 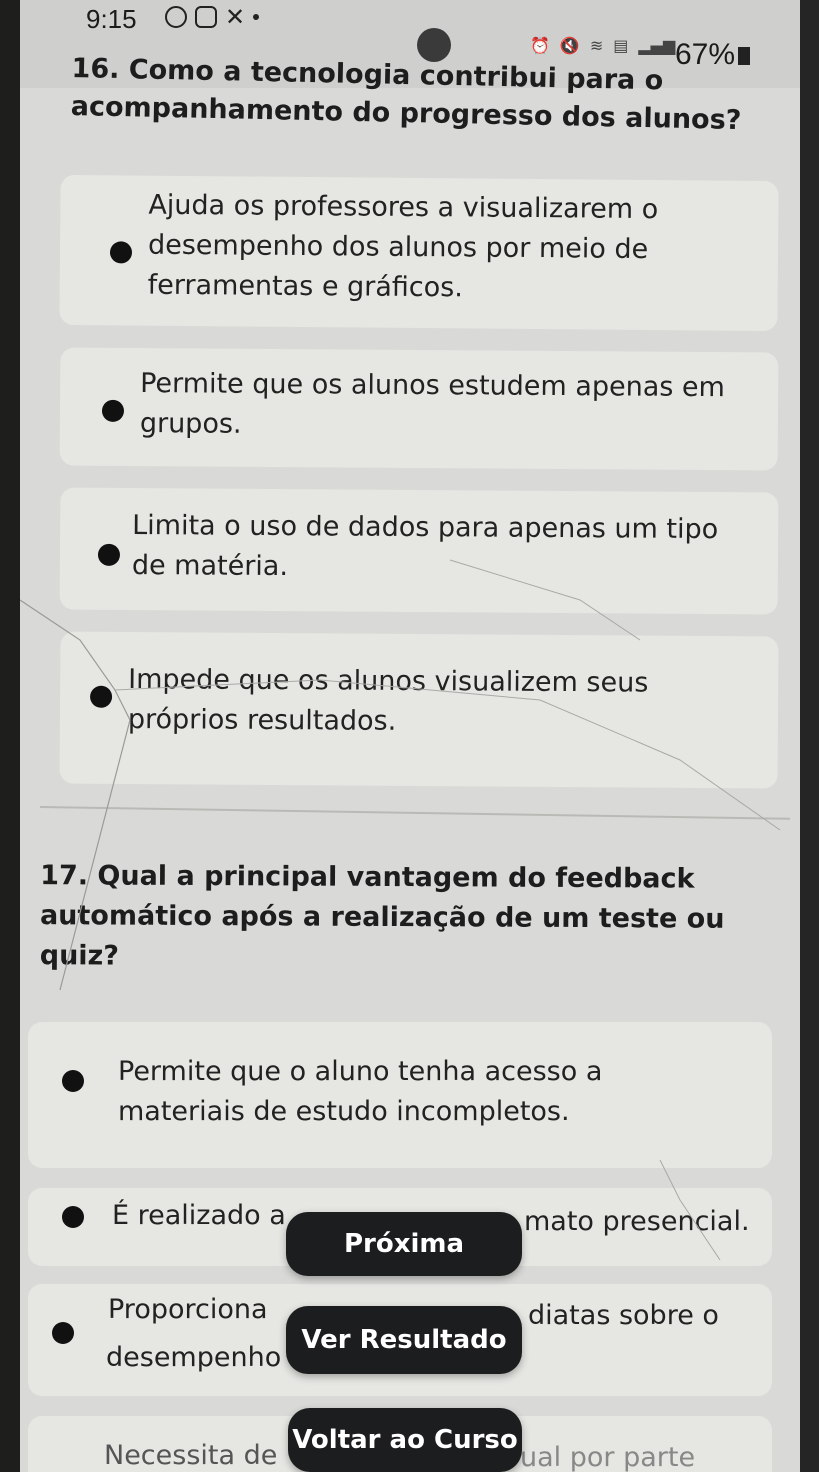 I want to click on option-label-end: ual por parte, so click(x=608, y=1457).